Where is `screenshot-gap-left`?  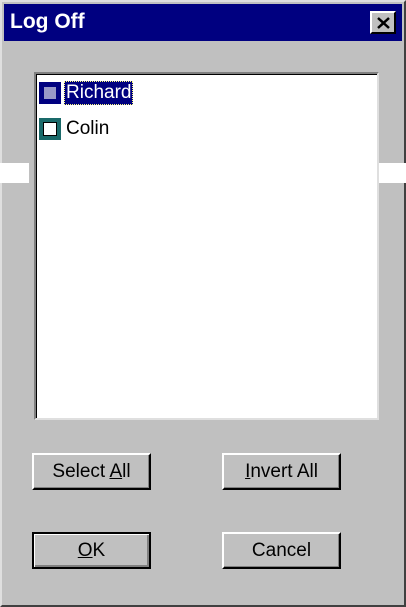 screenshot-gap-left is located at coordinates (14, 173).